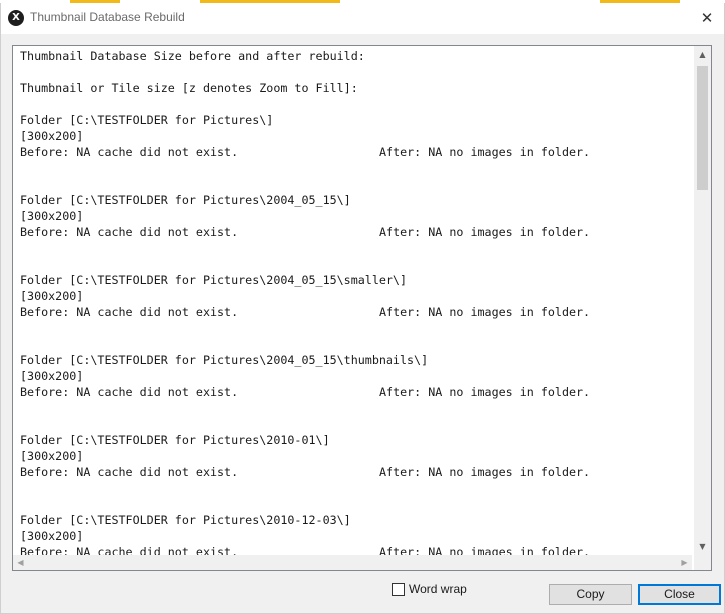 This screenshot has height=614, width=725. What do you see at coordinates (702, 54) in the screenshot?
I see `scroll-up-arrow-icon: ▲` at bounding box center [702, 54].